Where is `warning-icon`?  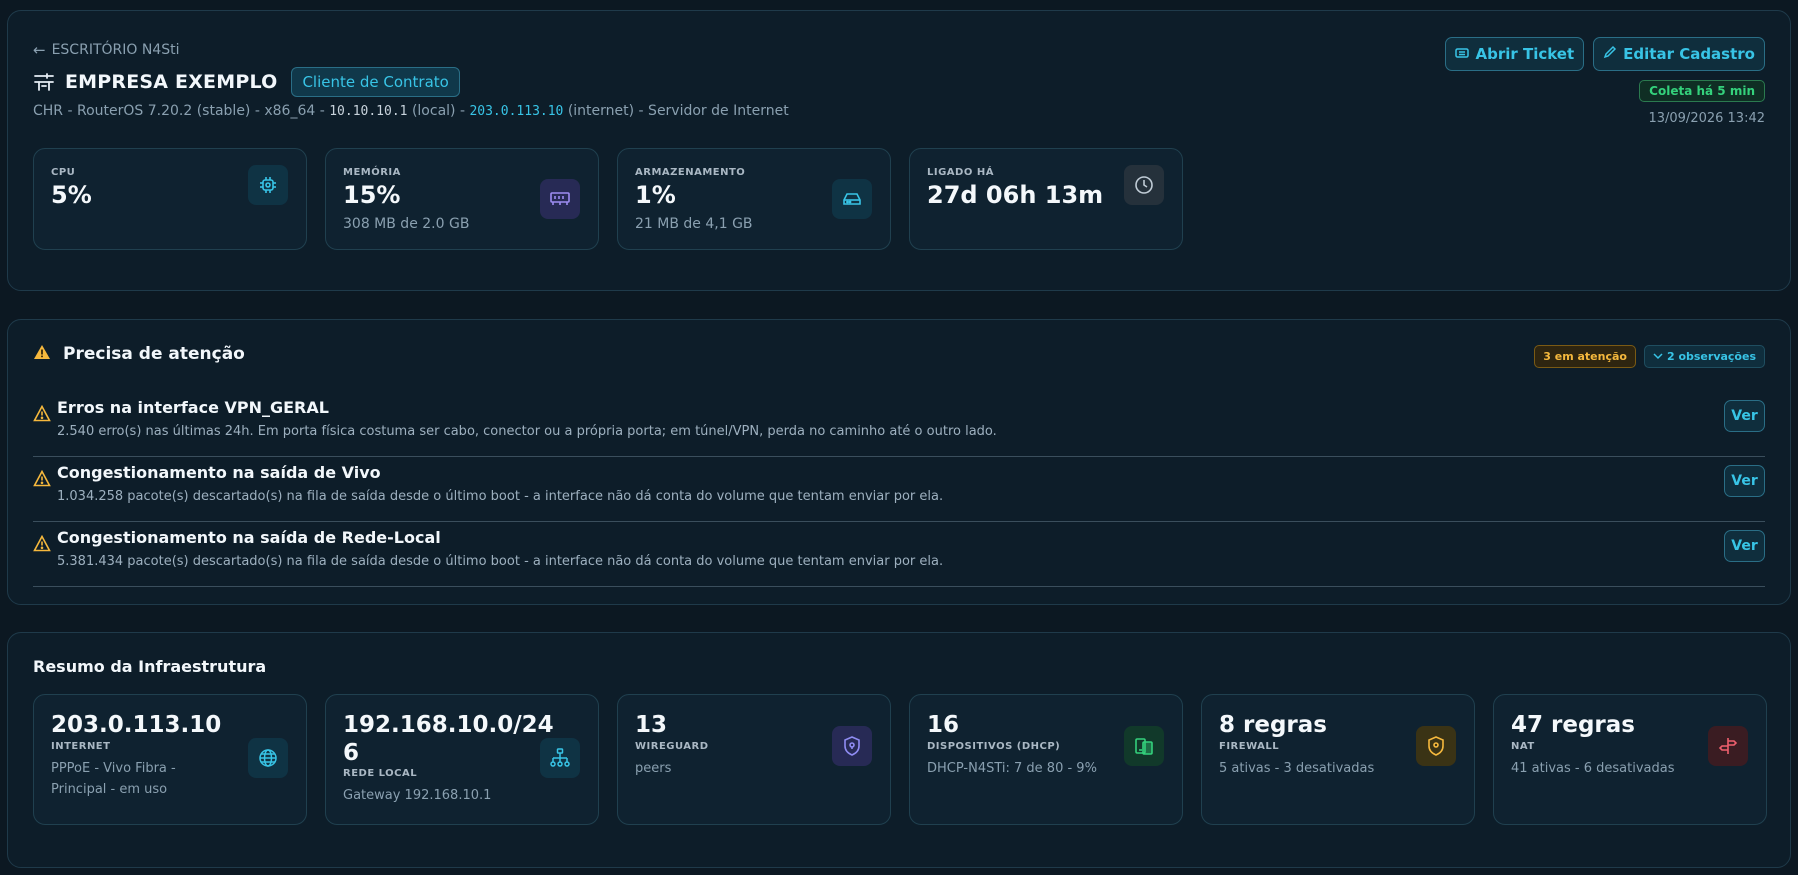
warning-icon is located at coordinates (42, 354).